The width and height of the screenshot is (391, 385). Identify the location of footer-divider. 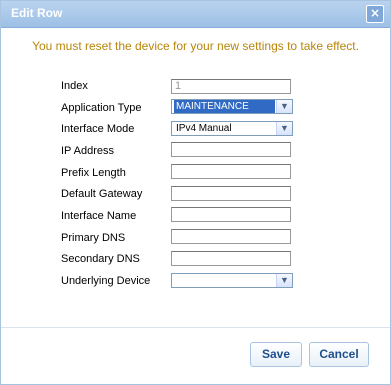
(195, 327).